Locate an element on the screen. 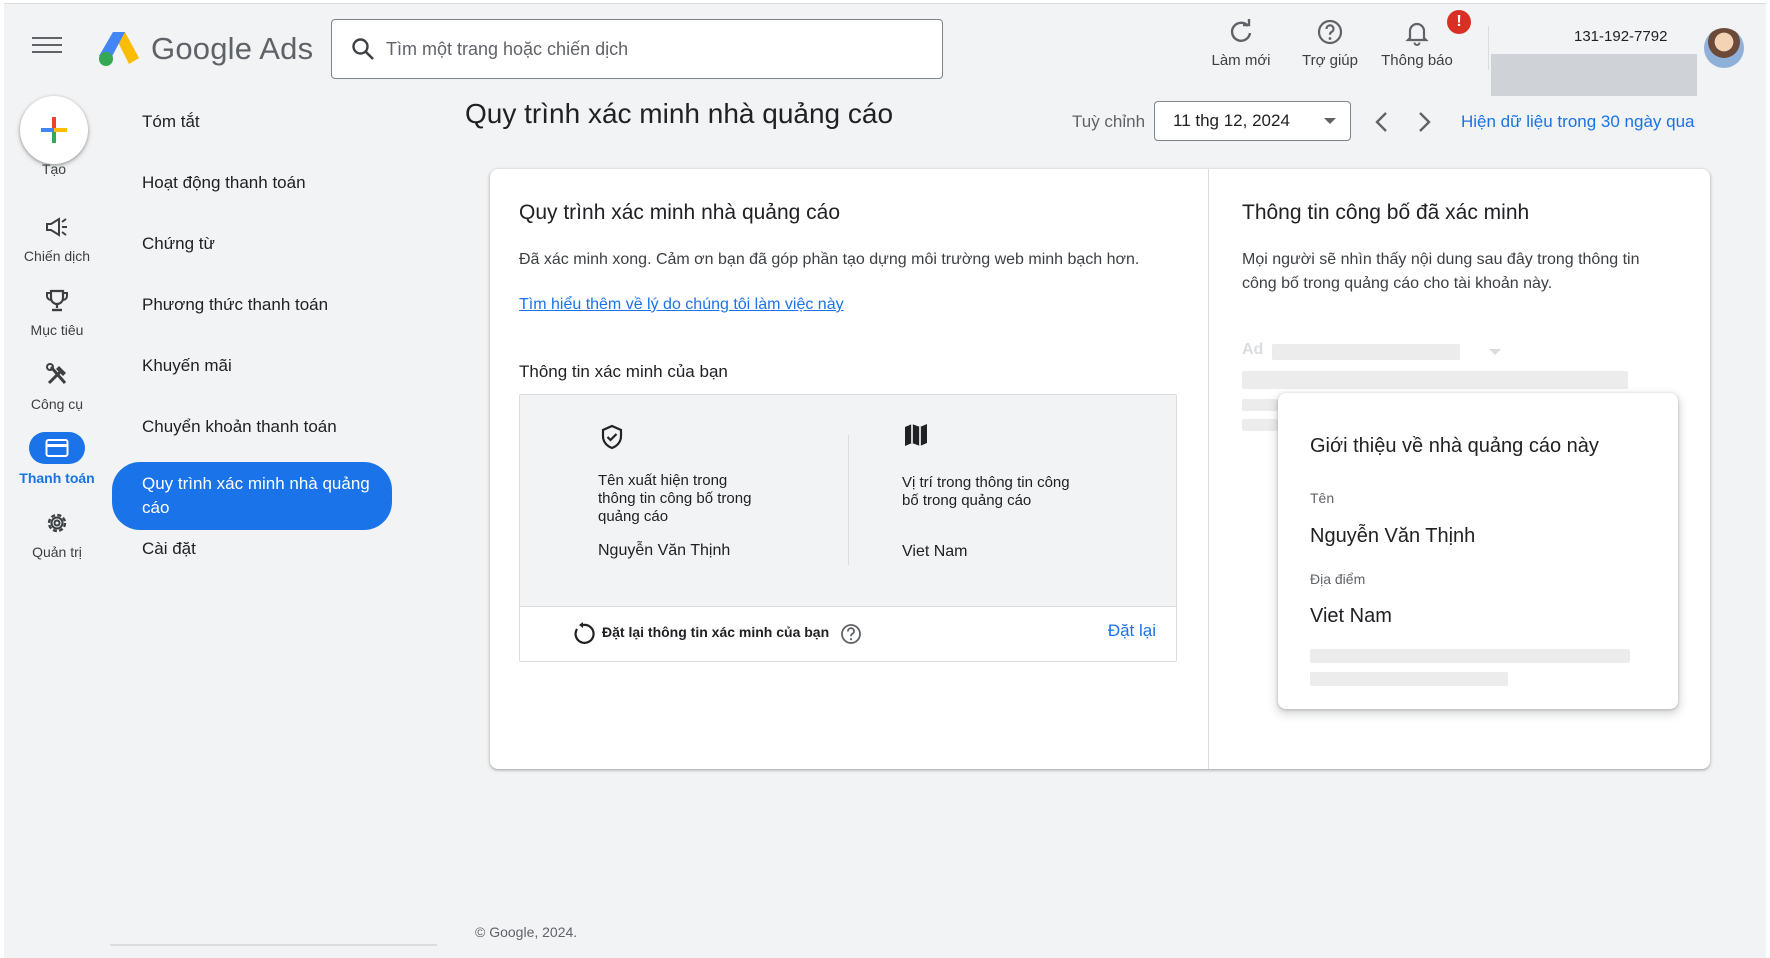  gear-icon is located at coordinates (57, 523).